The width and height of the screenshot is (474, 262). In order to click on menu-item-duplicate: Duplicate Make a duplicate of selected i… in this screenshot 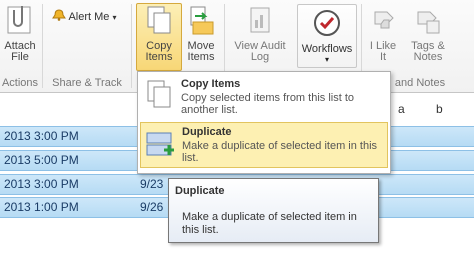, I will do `click(264, 145)`.